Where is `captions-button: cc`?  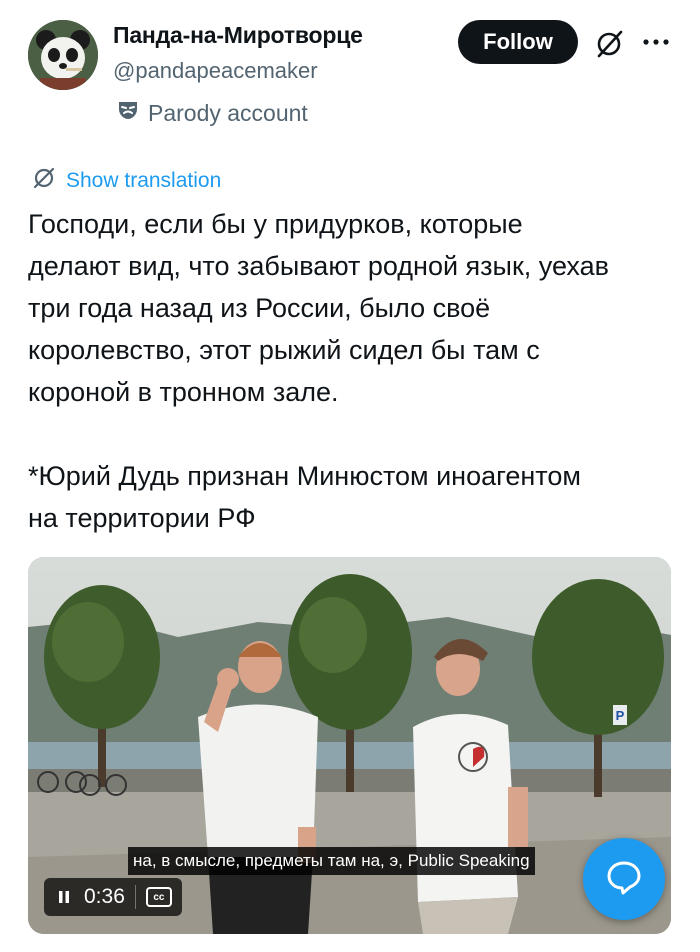
captions-button: cc is located at coordinates (158, 897).